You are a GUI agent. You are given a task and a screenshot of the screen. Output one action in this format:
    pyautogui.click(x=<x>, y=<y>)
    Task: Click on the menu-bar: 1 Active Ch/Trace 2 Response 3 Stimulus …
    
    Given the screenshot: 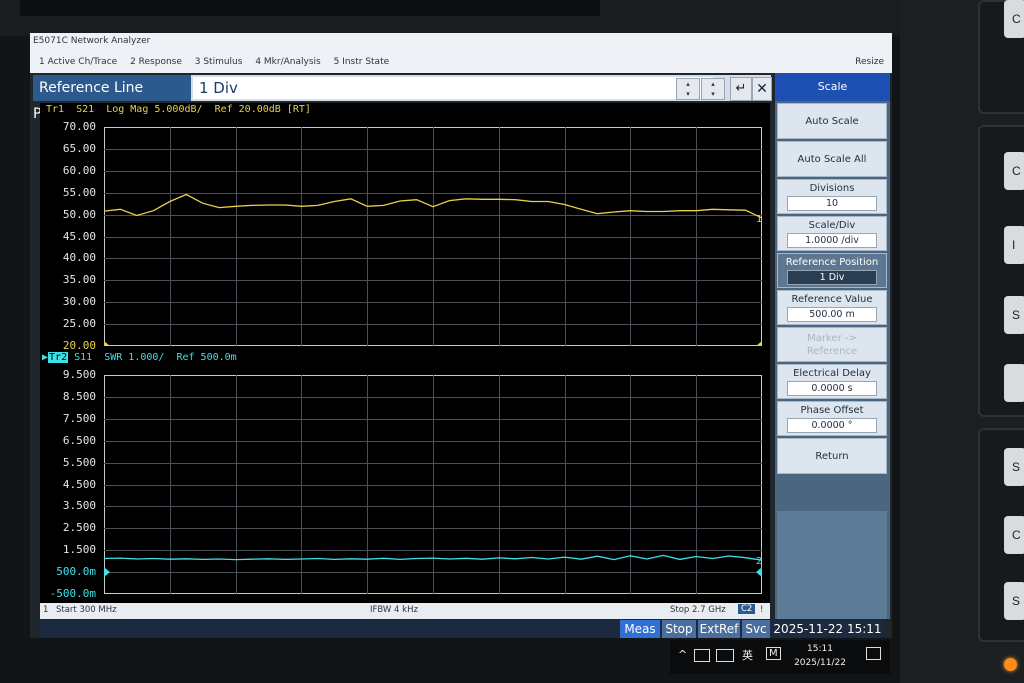 What is the action you would take?
    pyautogui.click(x=219, y=62)
    